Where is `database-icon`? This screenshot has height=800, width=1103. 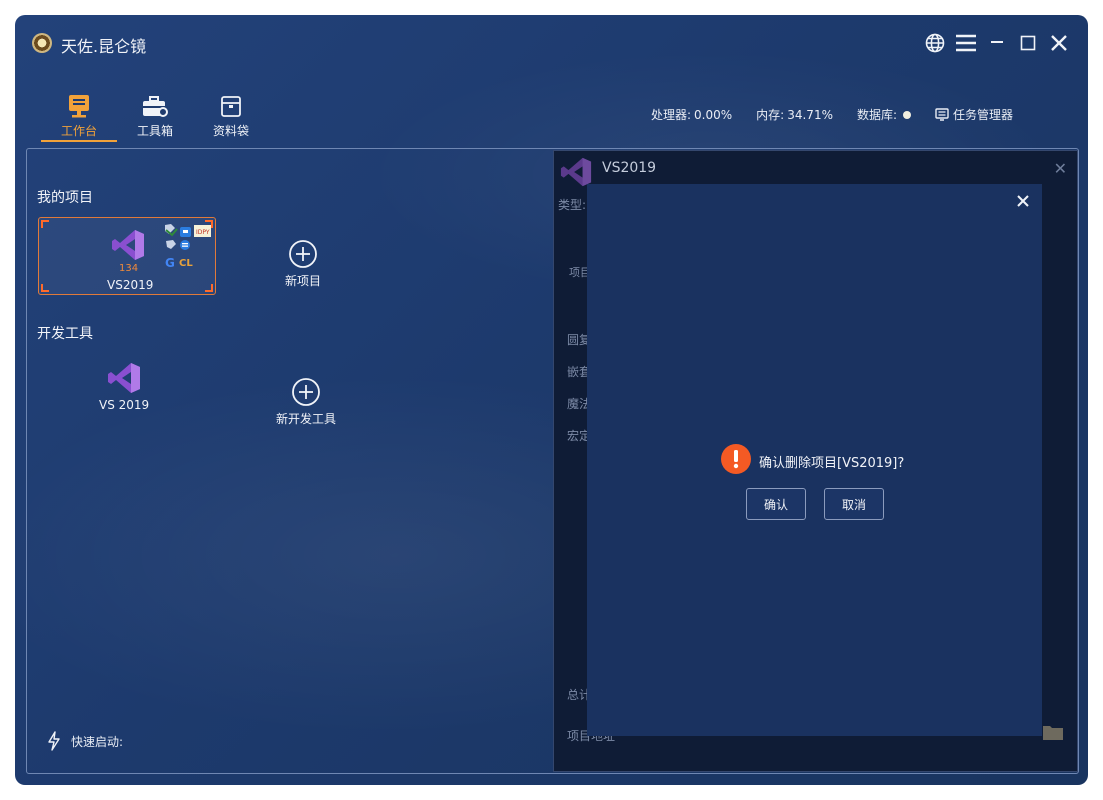 database-icon is located at coordinates (185, 245).